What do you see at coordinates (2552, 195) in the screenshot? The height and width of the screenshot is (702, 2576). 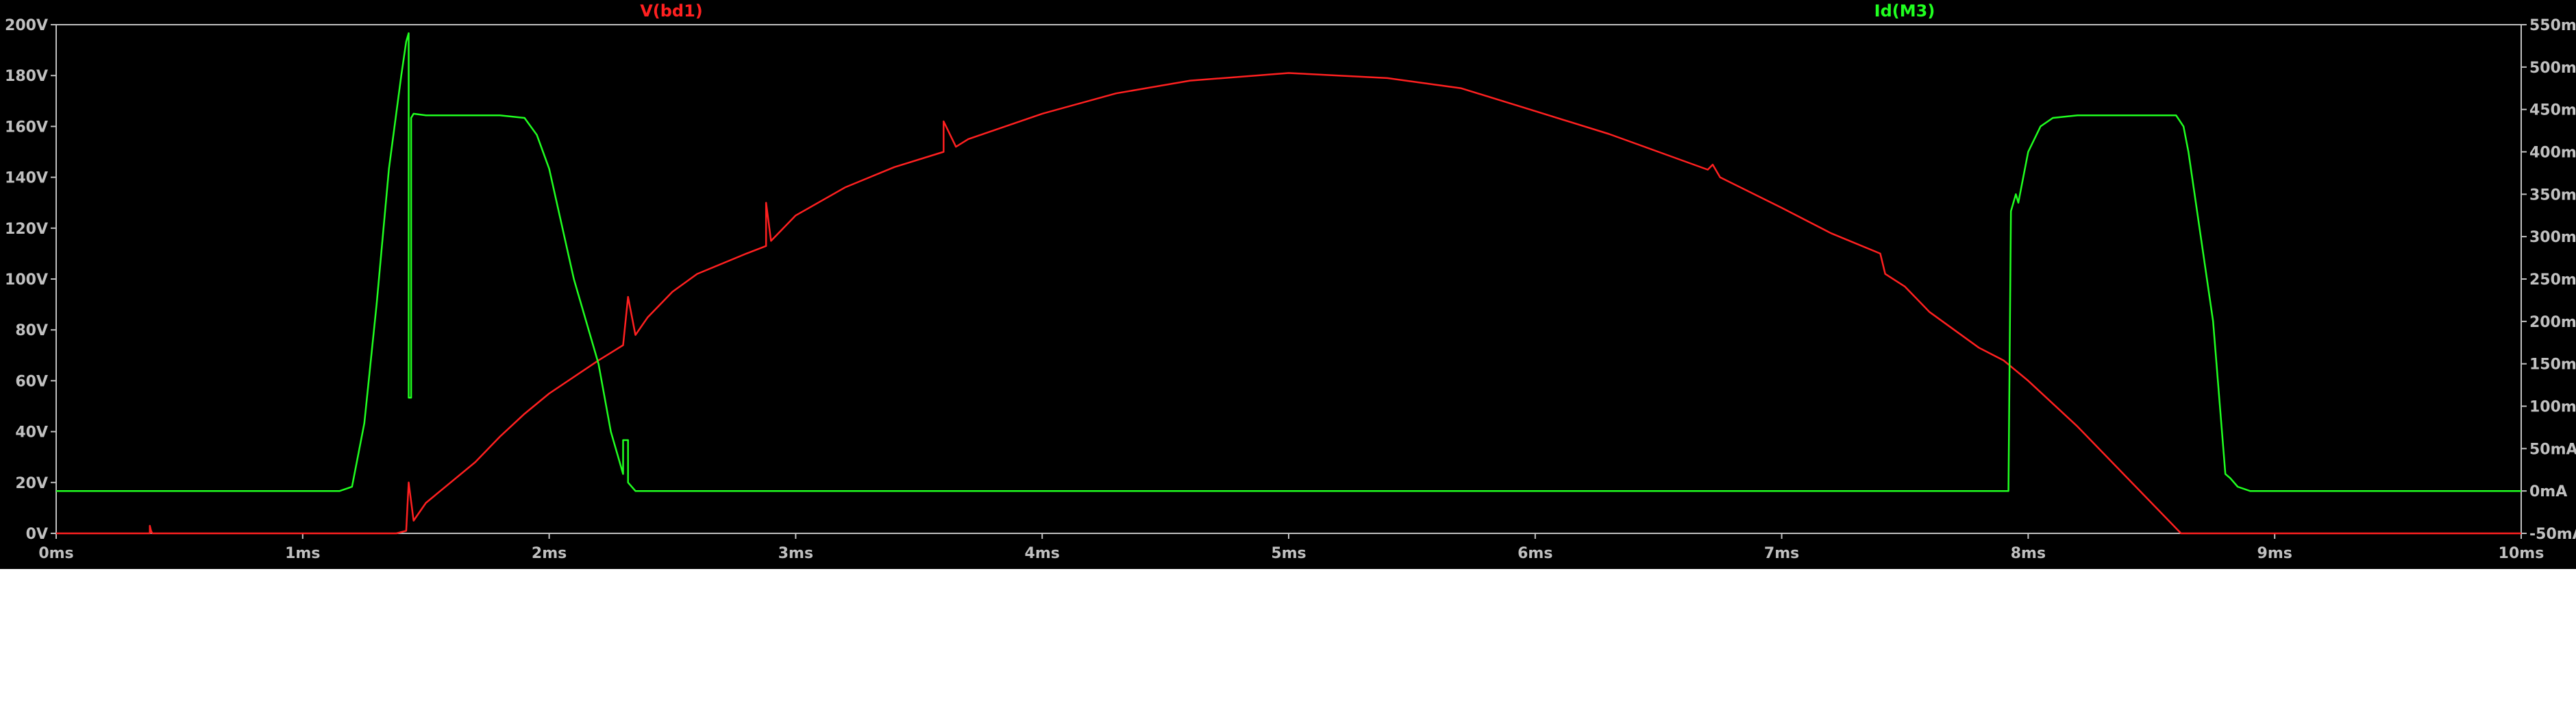 I see `right-tick-label: 350mA` at bounding box center [2552, 195].